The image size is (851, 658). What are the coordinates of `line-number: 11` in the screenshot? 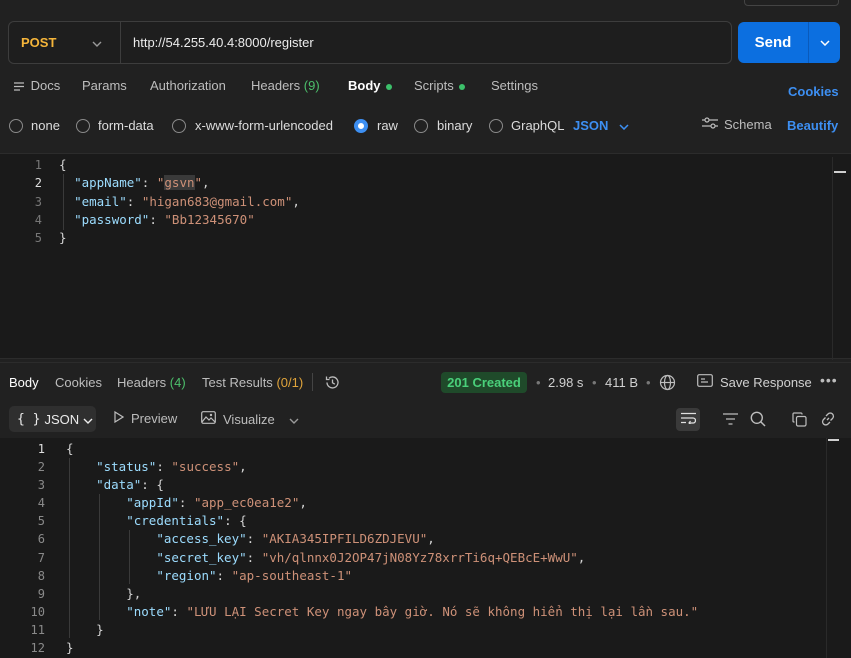 It's located at (37, 629).